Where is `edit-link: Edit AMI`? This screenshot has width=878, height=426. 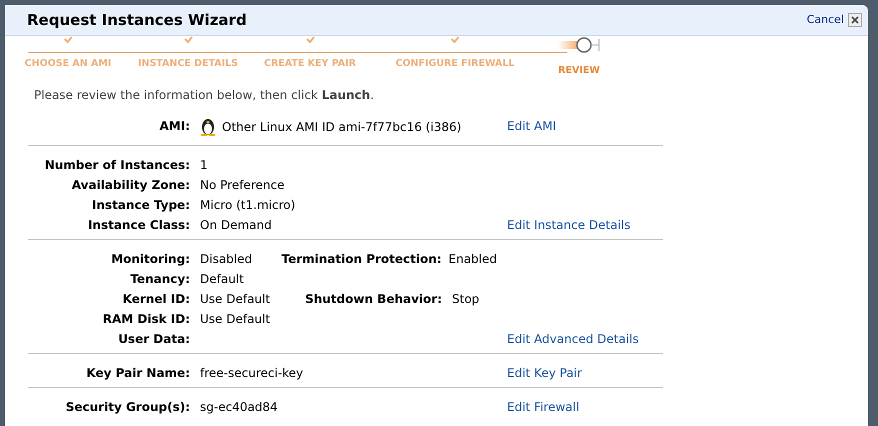 edit-link: Edit AMI is located at coordinates (531, 126).